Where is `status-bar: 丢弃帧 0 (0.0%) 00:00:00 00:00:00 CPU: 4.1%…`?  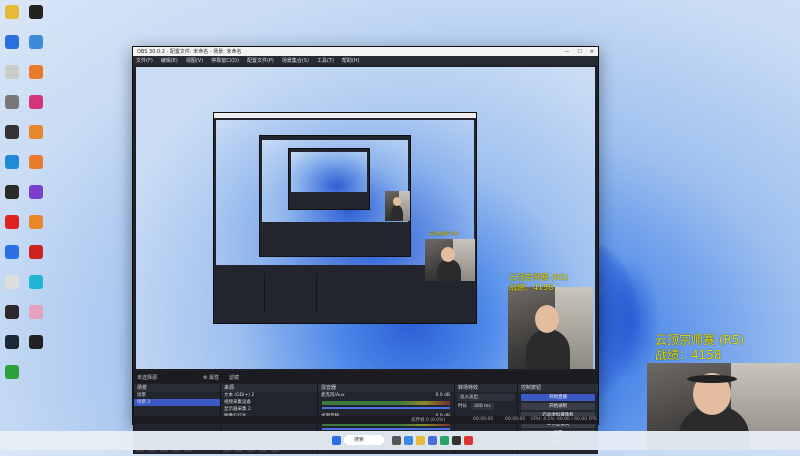
status-bar: 丢弃帧 0 (0.0%) 00:00:00 00:00:00 CPU: 4.1%… is located at coordinates (365, 420).